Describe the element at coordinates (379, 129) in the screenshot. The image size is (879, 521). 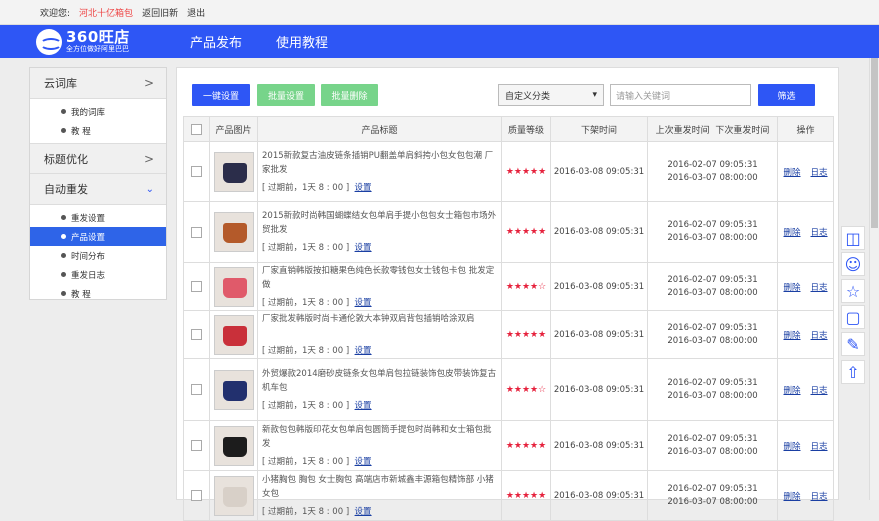
I see `col-title: 产品标题` at that location.